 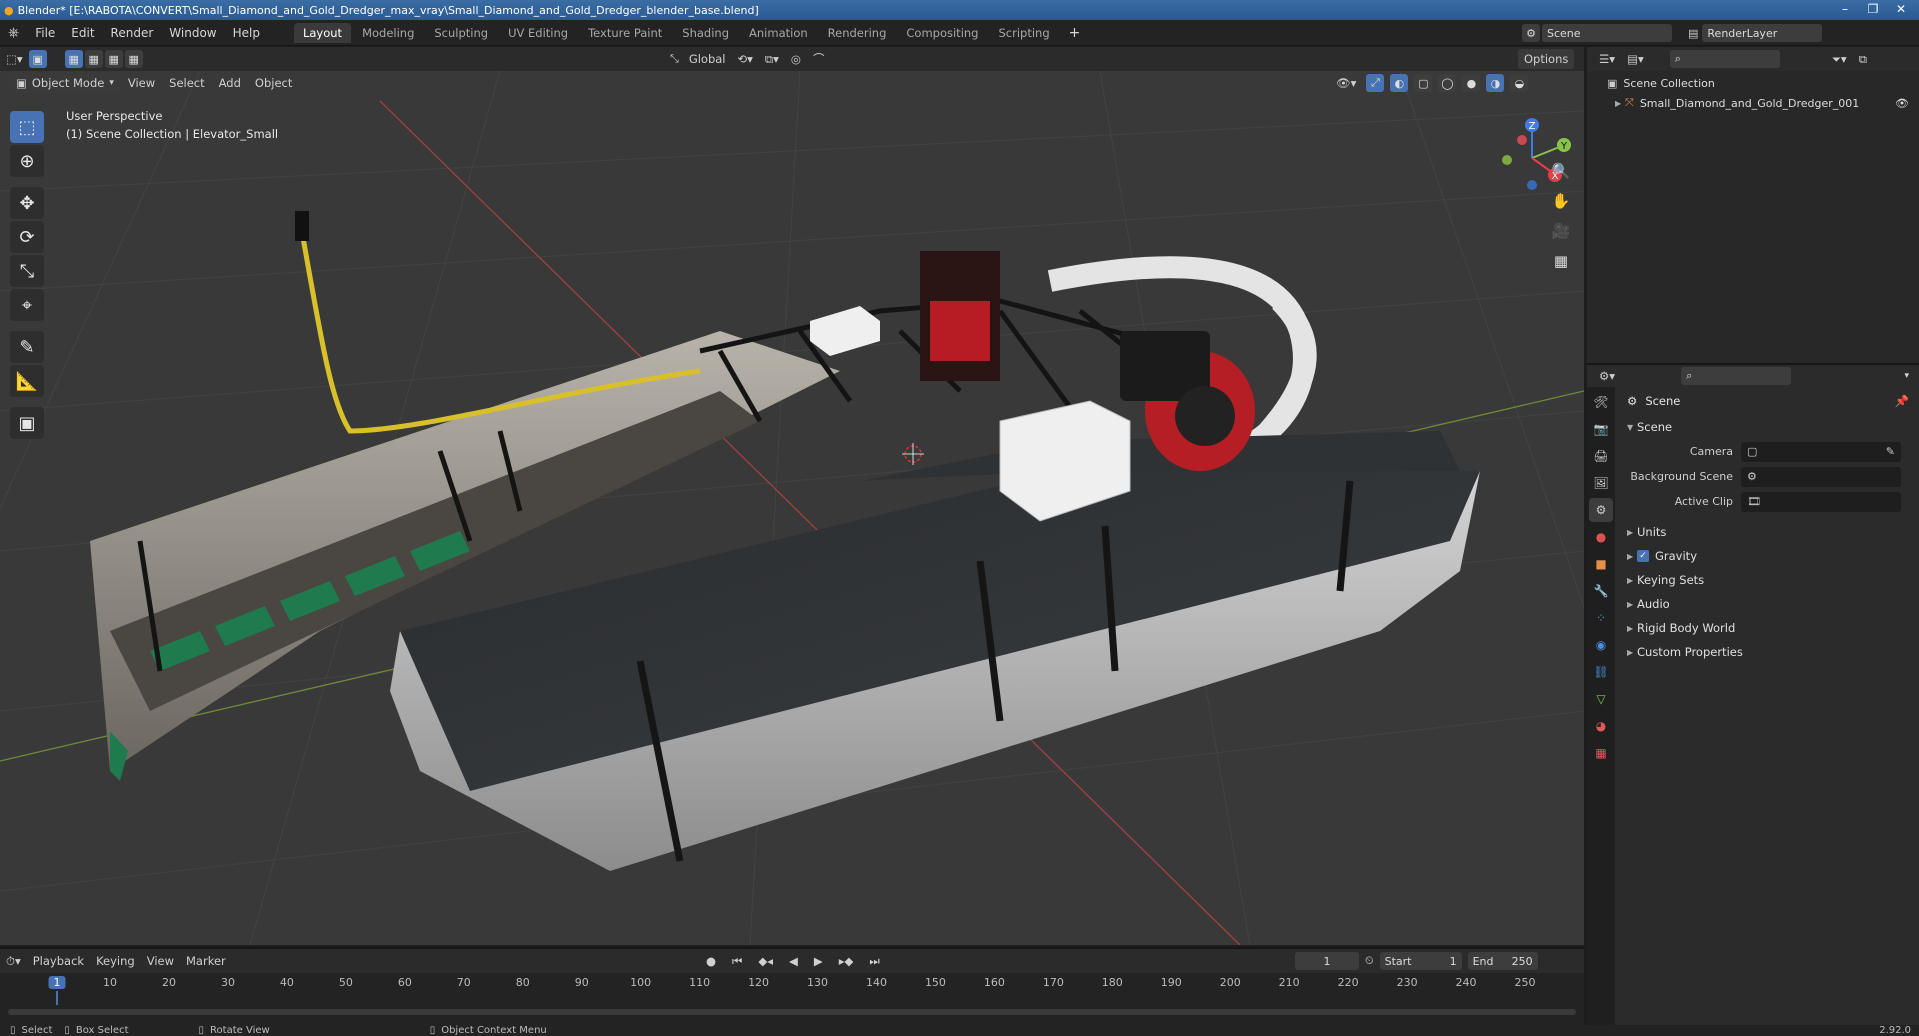 I want to click on pivot-icon: ⟲▾, so click(x=745, y=59).